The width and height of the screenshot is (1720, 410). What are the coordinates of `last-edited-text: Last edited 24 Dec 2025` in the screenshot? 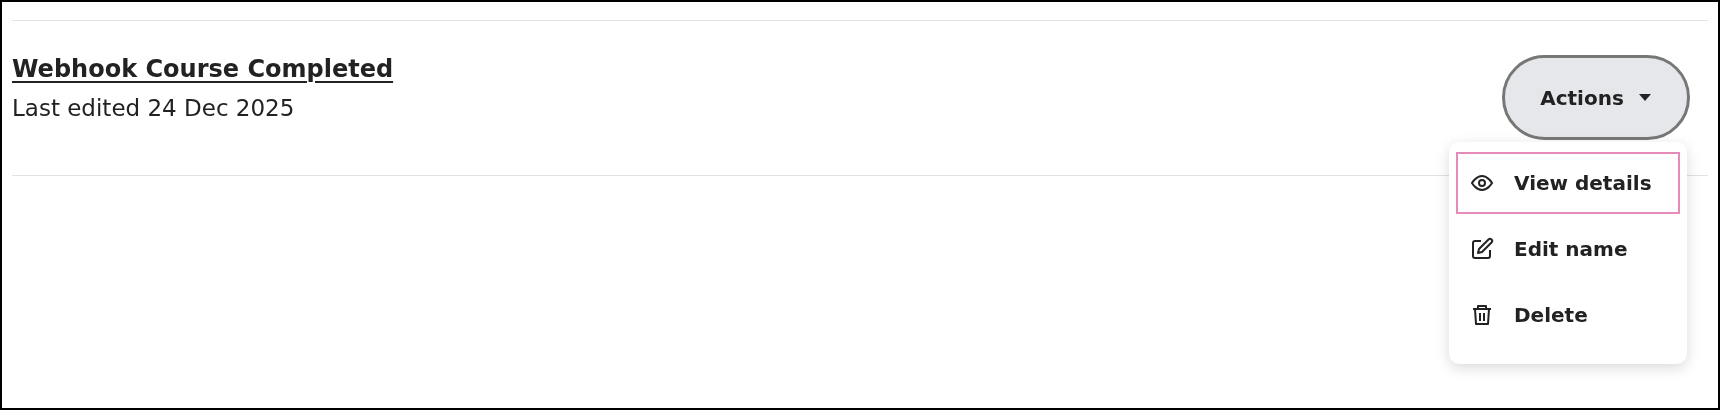 It's located at (154, 108).